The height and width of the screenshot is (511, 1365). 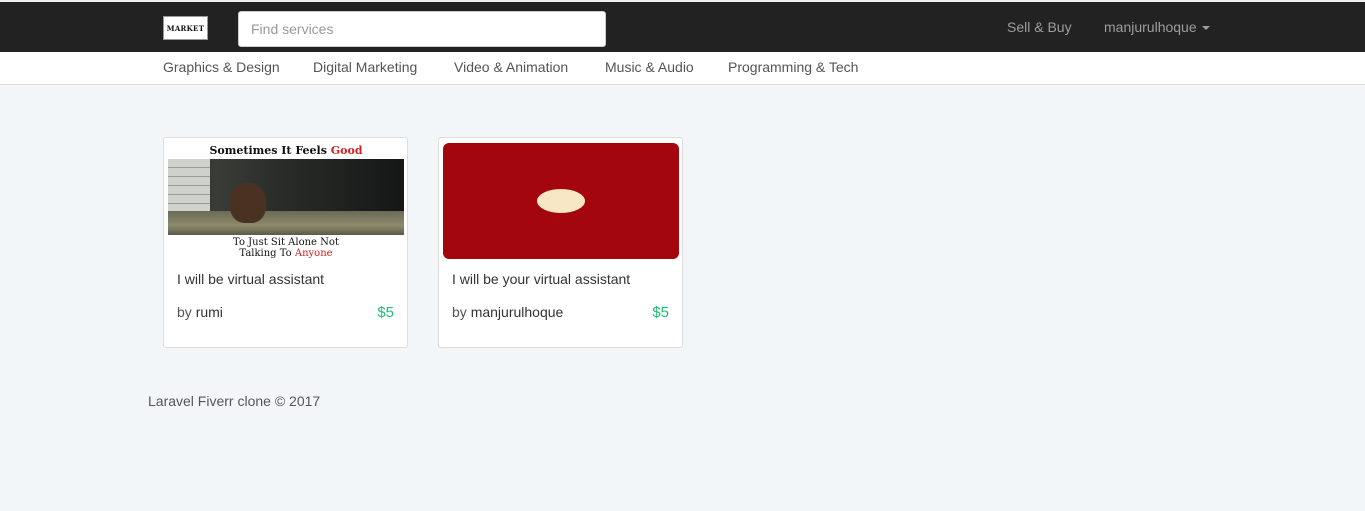 I want to click on thumbnail-caption-top: Sometimes It Feels Good, so click(x=286, y=150).